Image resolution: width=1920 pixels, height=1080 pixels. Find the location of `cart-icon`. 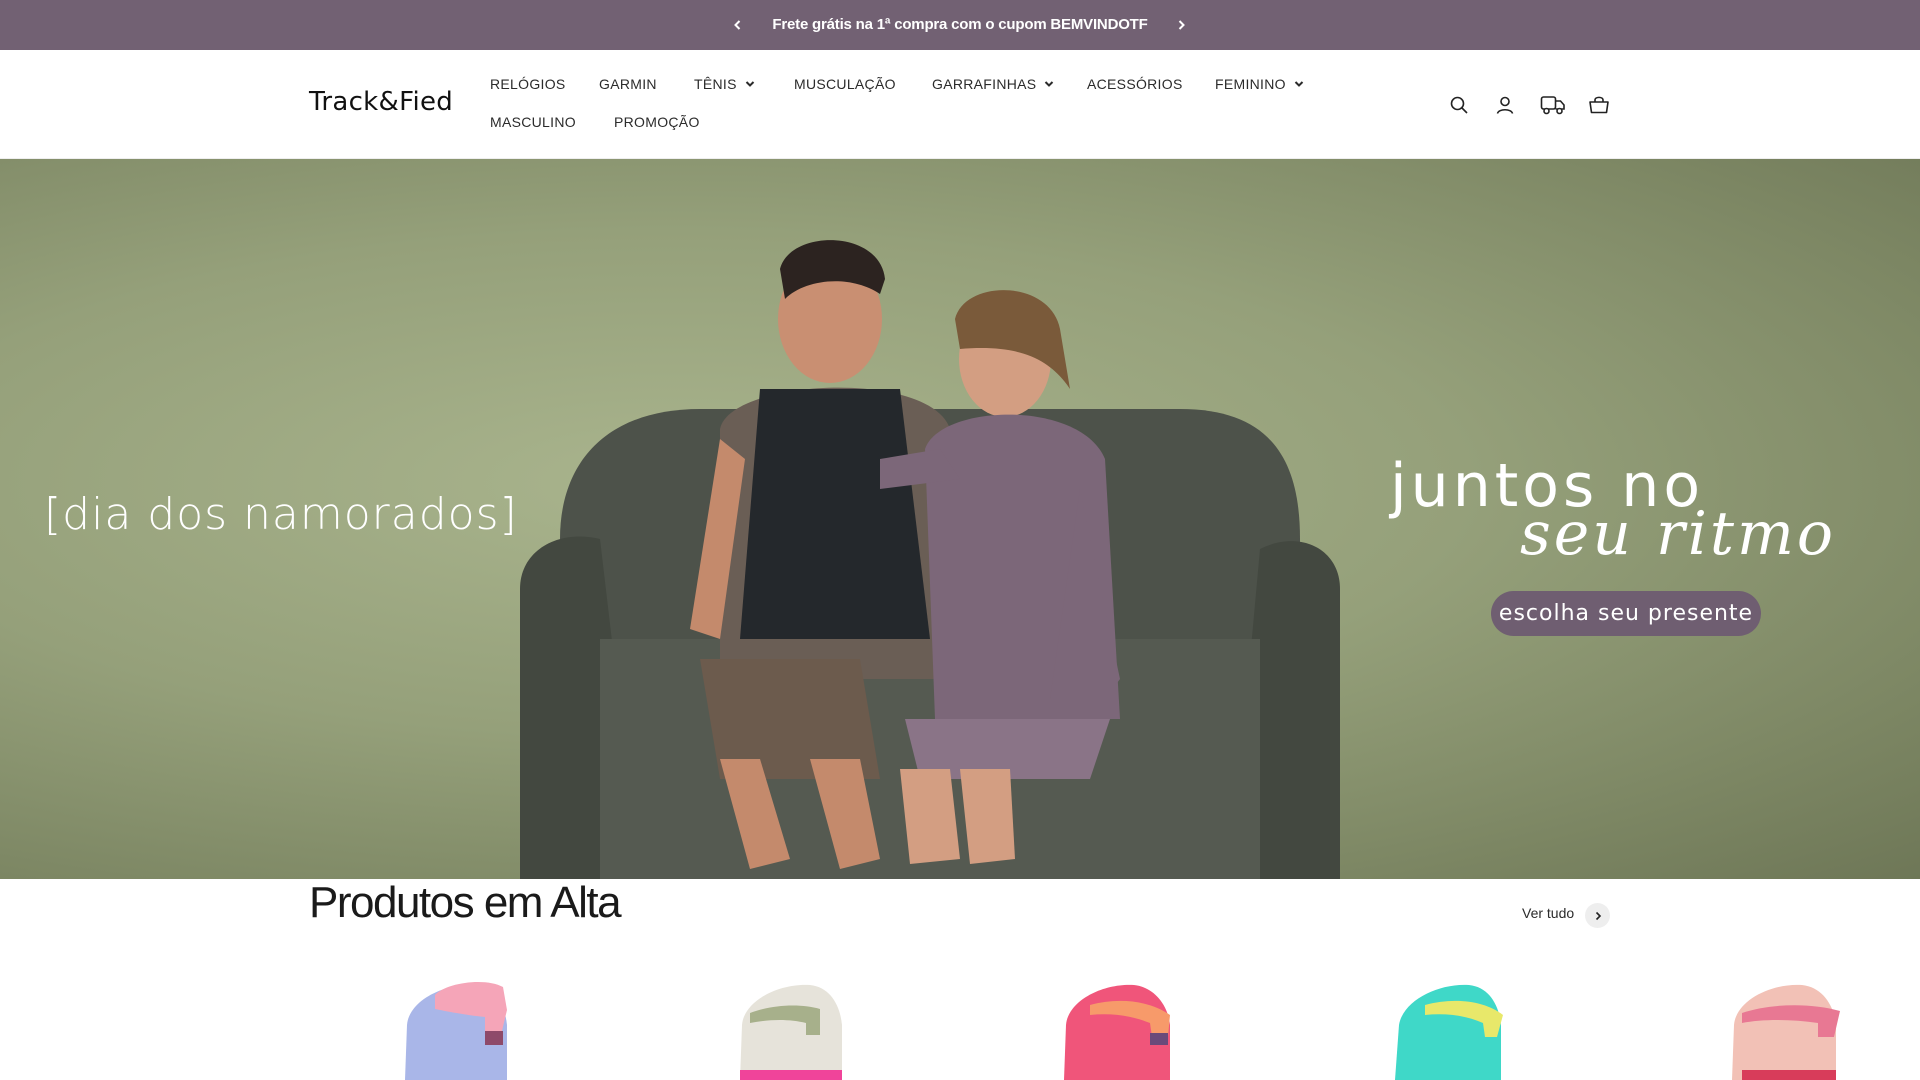

cart-icon is located at coordinates (1599, 105).